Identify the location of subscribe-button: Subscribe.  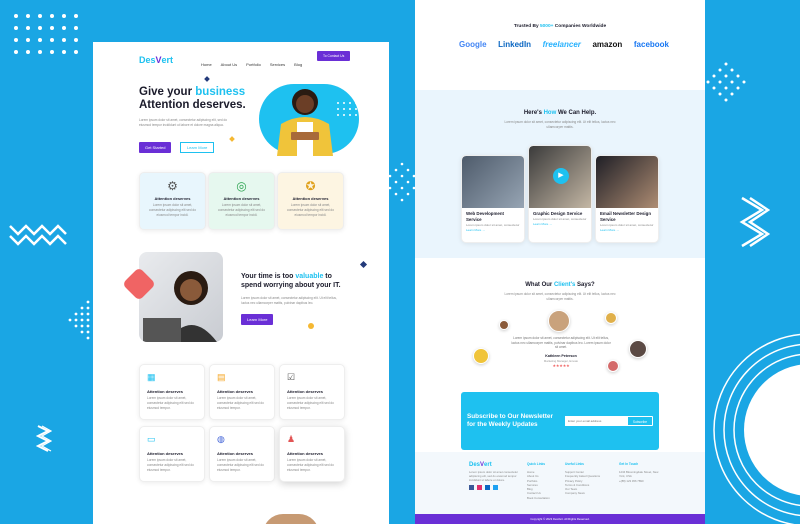
(639, 421).